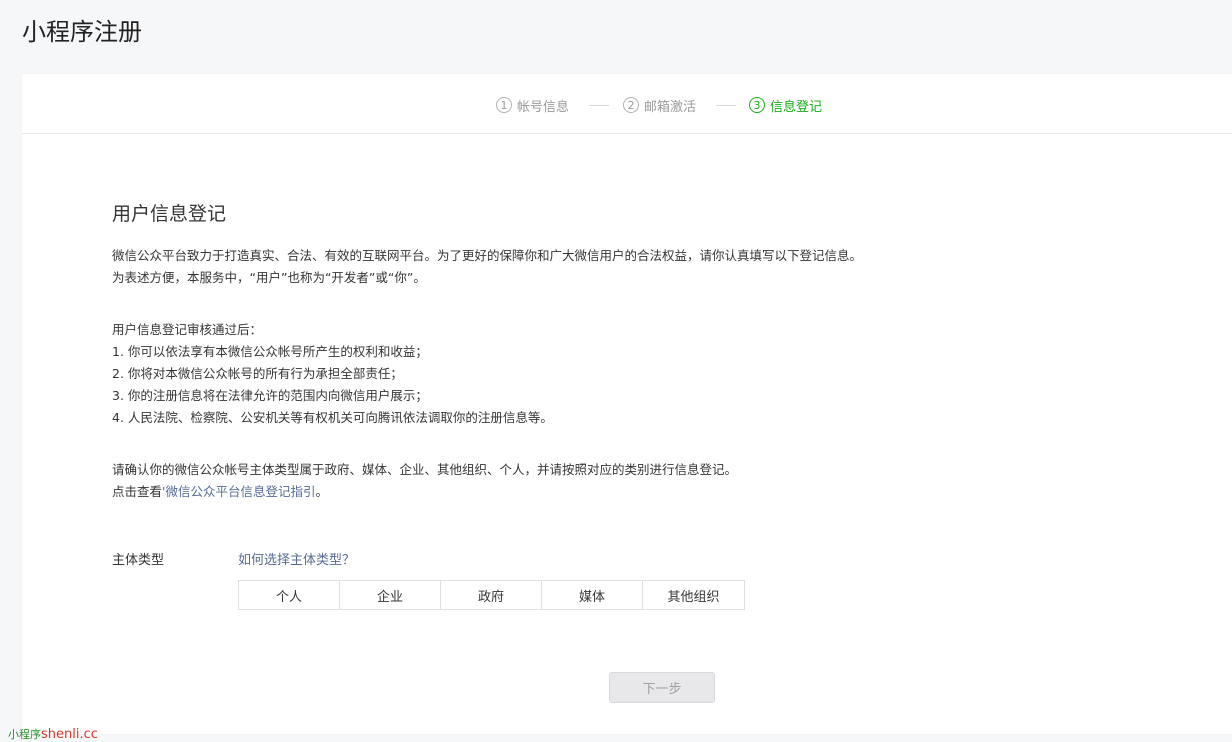 The image size is (1232, 742). What do you see at coordinates (757, 105) in the screenshot?
I see `step-number-3: 3` at bounding box center [757, 105].